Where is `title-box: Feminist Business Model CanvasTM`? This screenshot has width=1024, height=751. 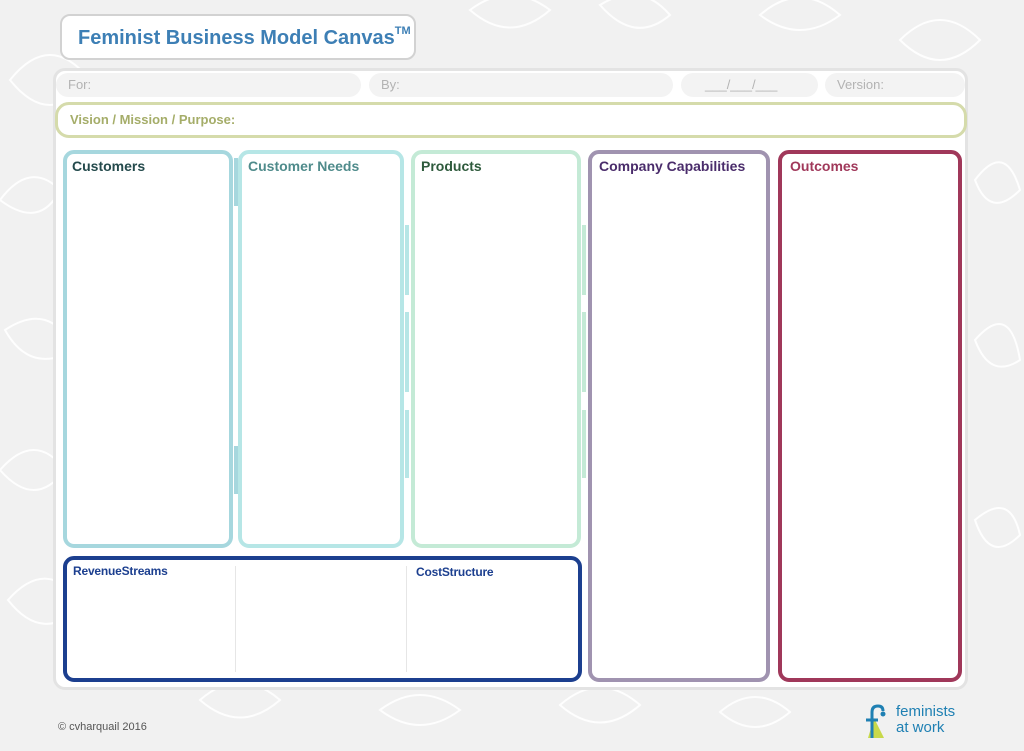
title-box: Feminist Business Model CanvasTM is located at coordinates (238, 37).